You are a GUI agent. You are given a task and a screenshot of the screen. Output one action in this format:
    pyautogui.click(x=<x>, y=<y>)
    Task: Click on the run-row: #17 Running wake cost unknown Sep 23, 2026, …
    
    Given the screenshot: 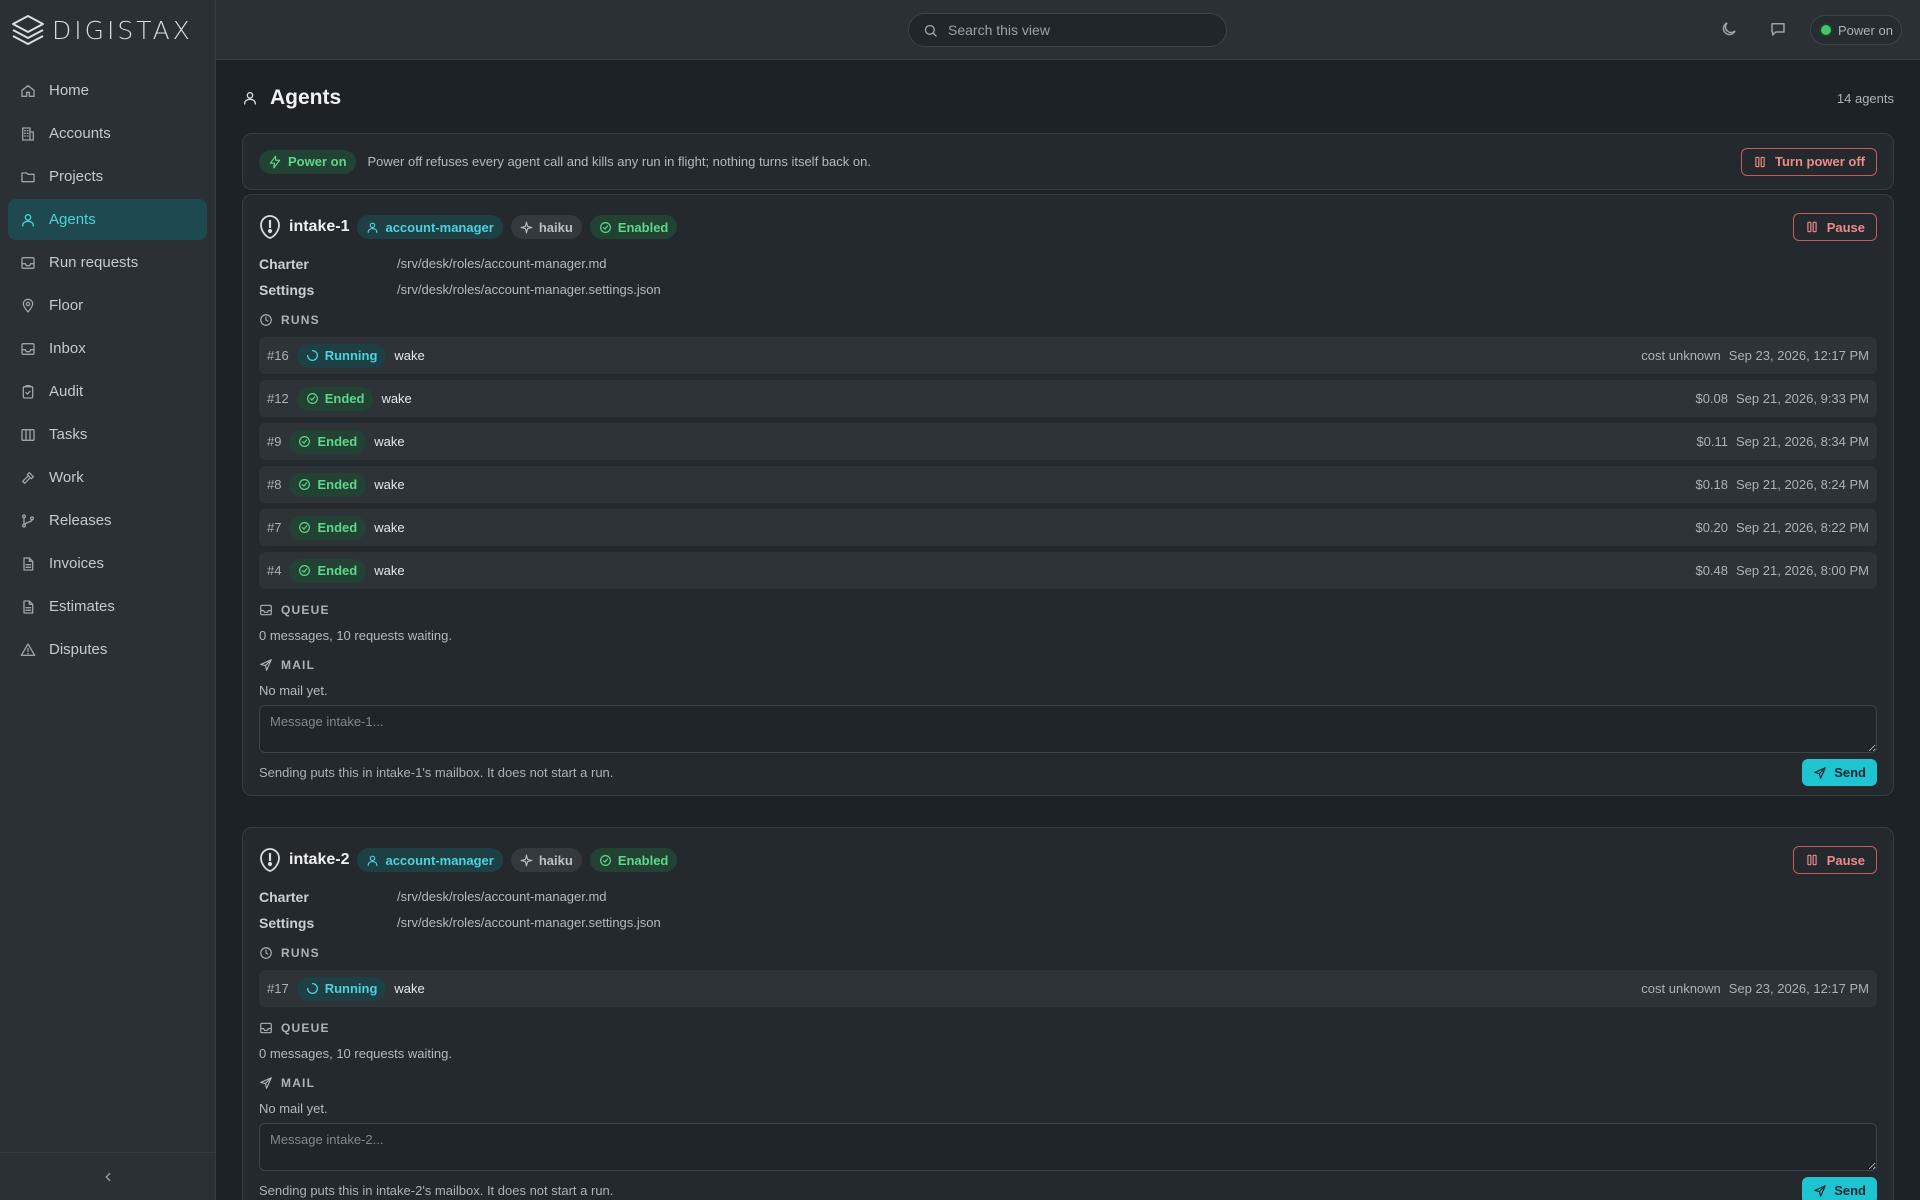 What is the action you would take?
    pyautogui.click(x=1068, y=988)
    